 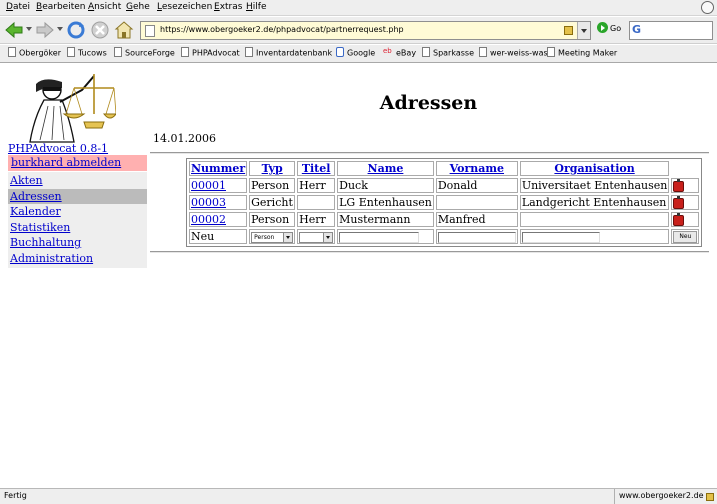 I want to click on bookmark-sparkasse: Sparkasse, so click(x=448, y=52).